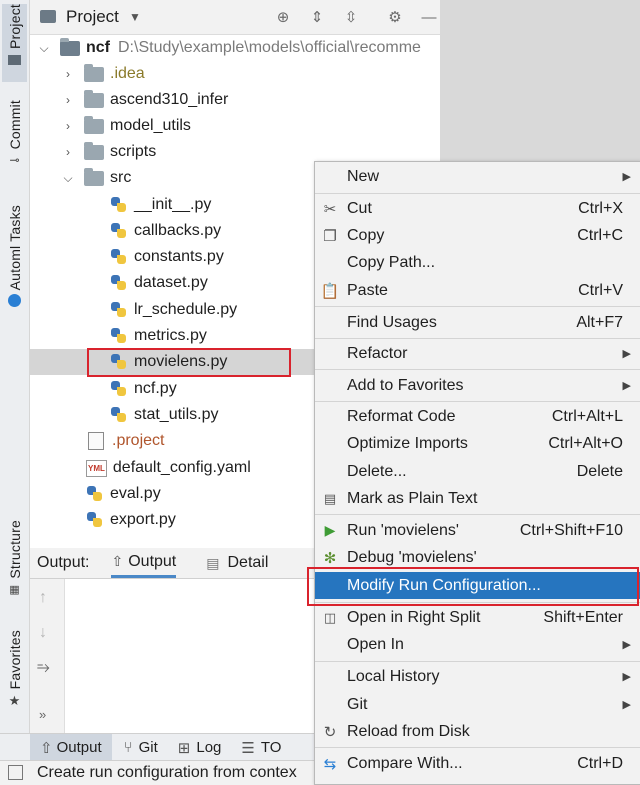 The image size is (640, 785). I want to click on tool-window-favorites-label: Favorites, so click(14, 660).